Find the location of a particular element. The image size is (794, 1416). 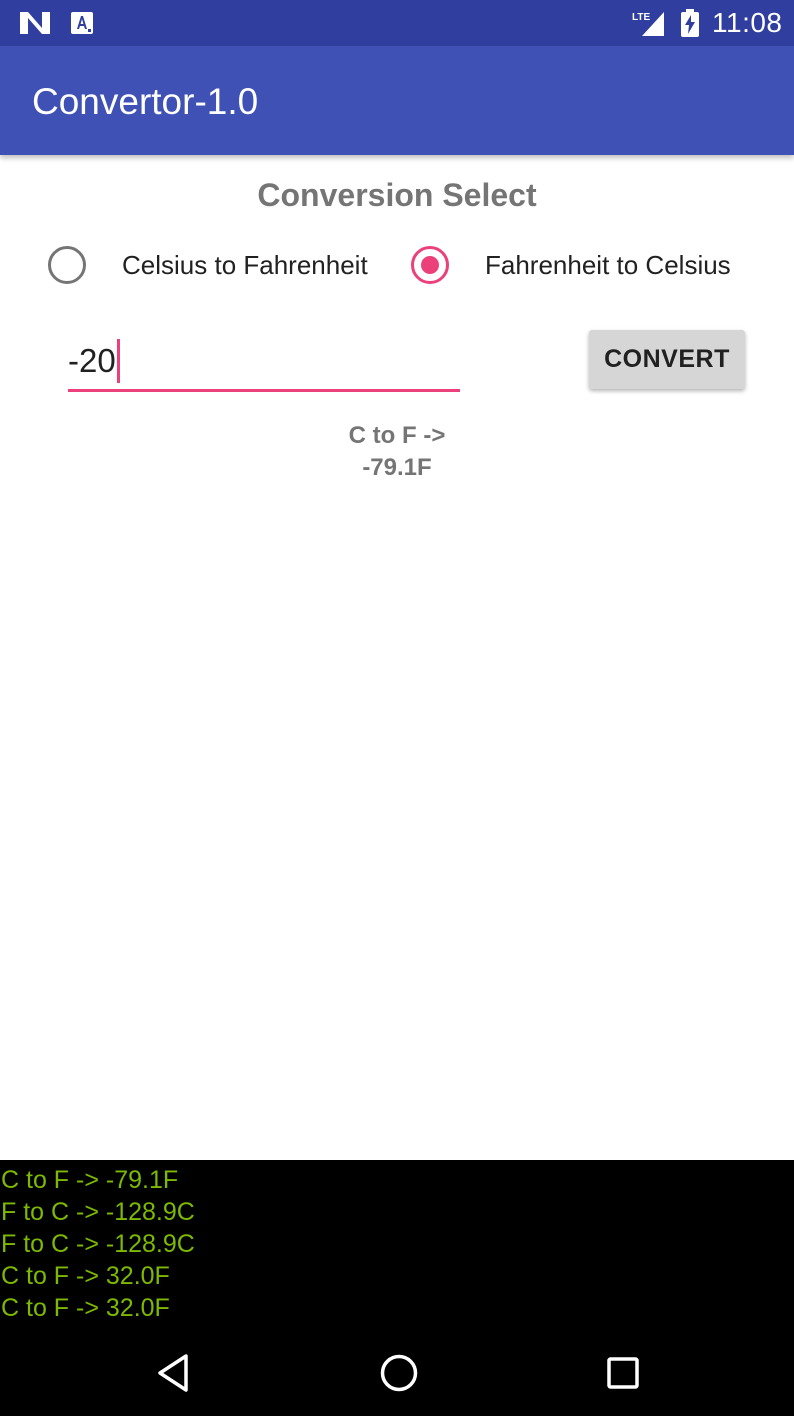

result-line-1: C to F -> is located at coordinates (397, 435).